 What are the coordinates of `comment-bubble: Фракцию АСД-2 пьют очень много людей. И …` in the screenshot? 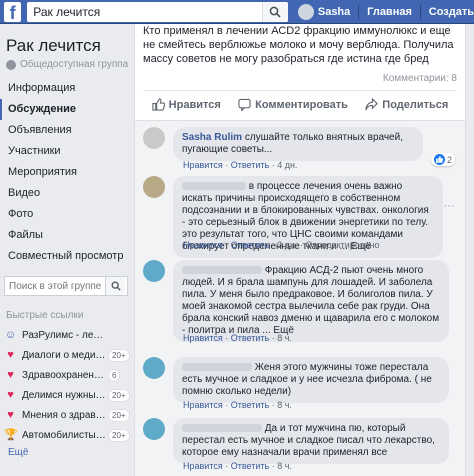 It's located at (311, 301).